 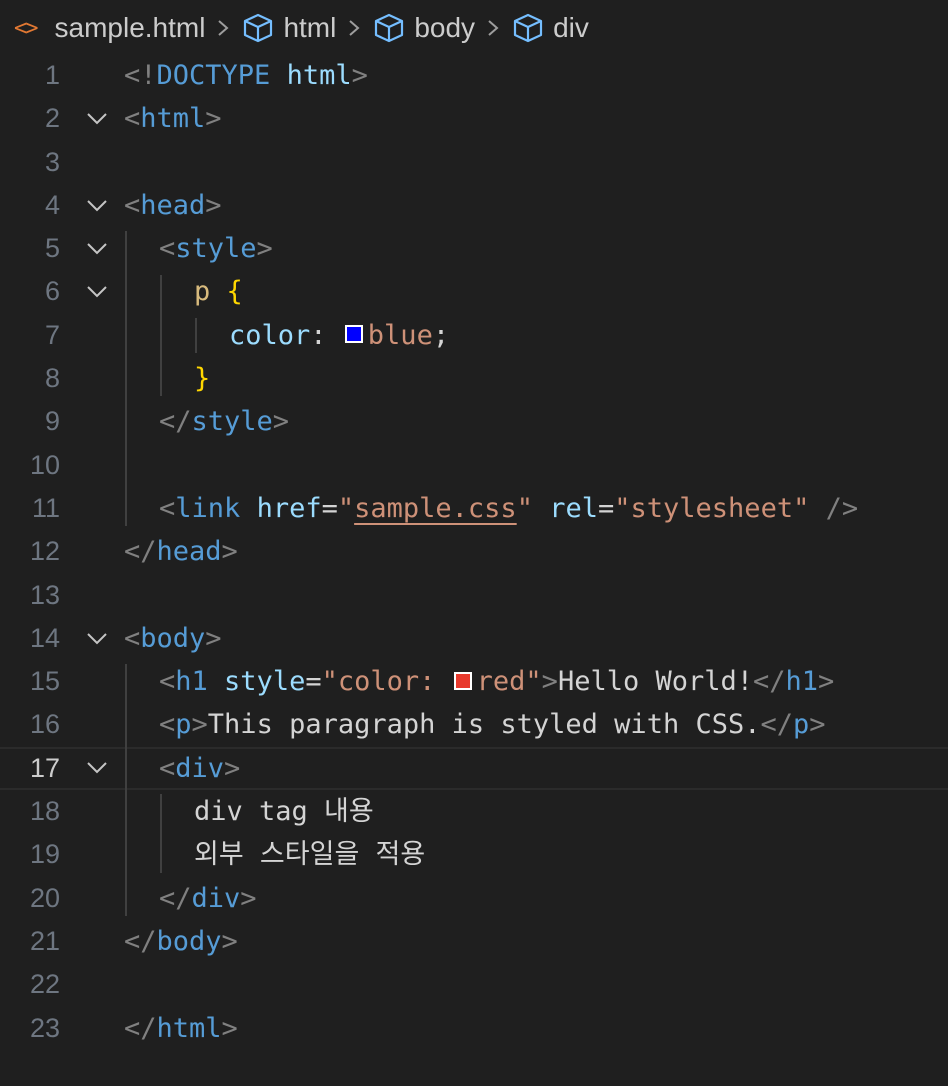 I want to click on code-text: <!DOCTYPE html>, so click(x=246, y=75).